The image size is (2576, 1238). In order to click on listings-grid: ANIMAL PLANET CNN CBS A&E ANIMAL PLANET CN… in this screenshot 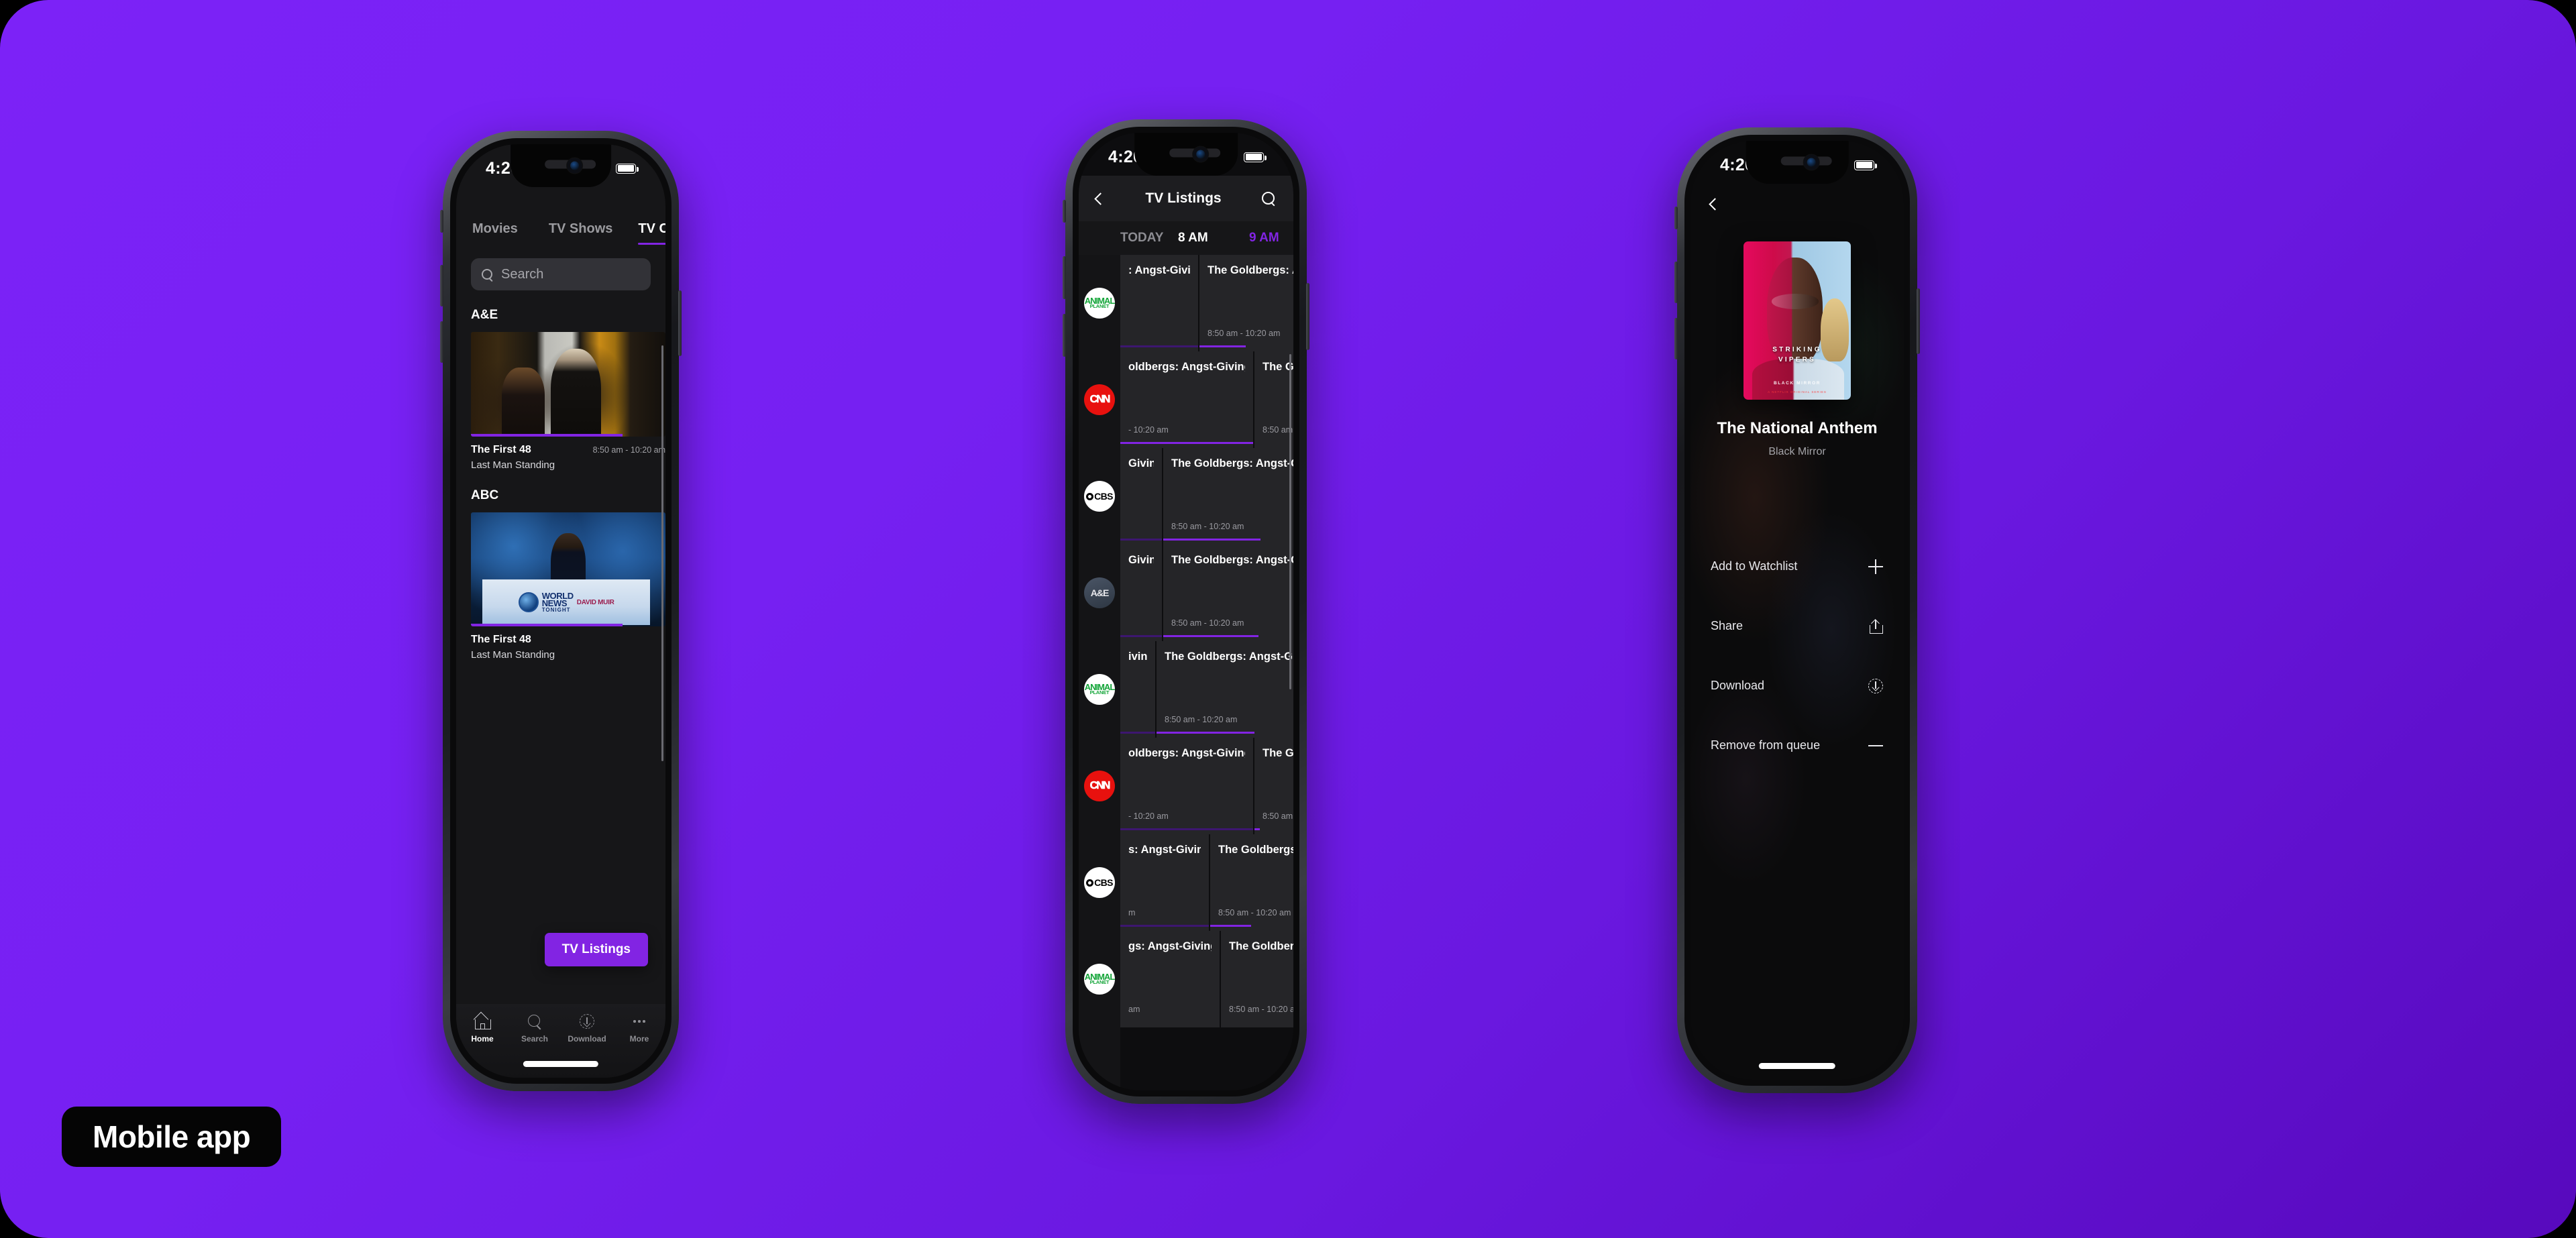, I will do `click(1186, 672)`.